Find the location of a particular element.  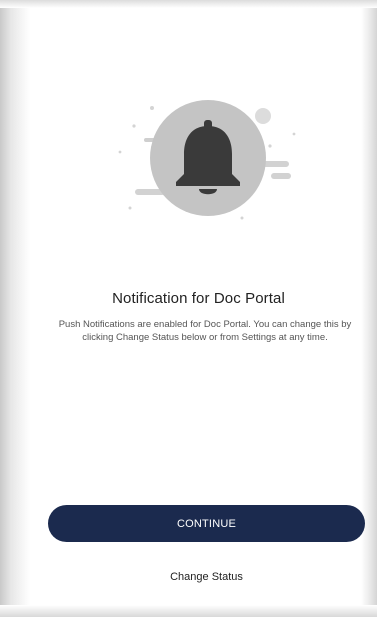

top-edge-shadow is located at coordinates (188, 4).